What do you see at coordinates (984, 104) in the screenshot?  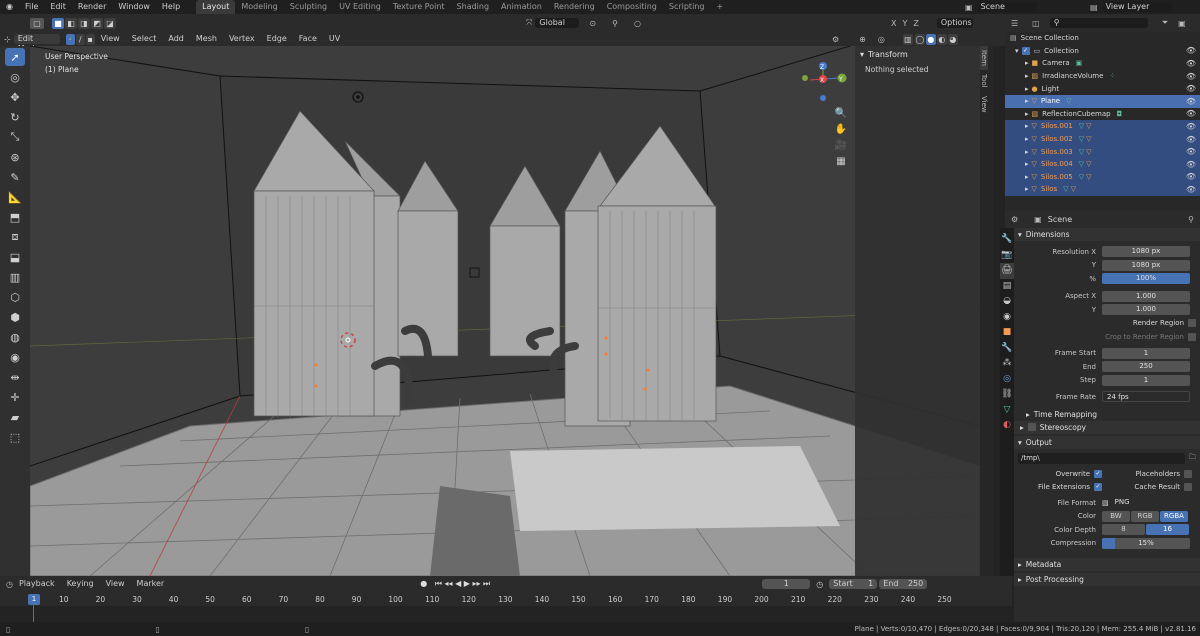 I see `sidebar-tab-view: View` at bounding box center [984, 104].